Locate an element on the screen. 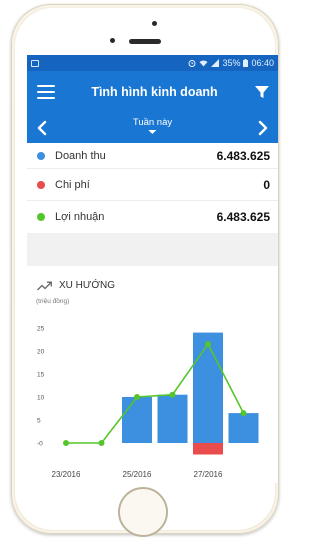 This screenshot has height=540, width=320. page-title: Tình hình kinh doanh is located at coordinates (154, 92).